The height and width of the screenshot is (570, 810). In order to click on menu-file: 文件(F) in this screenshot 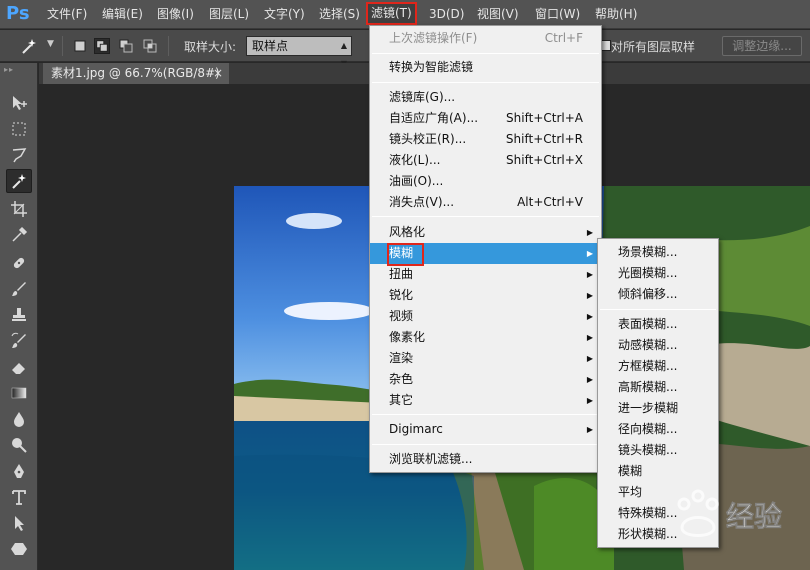, I will do `click(67, 14)`.